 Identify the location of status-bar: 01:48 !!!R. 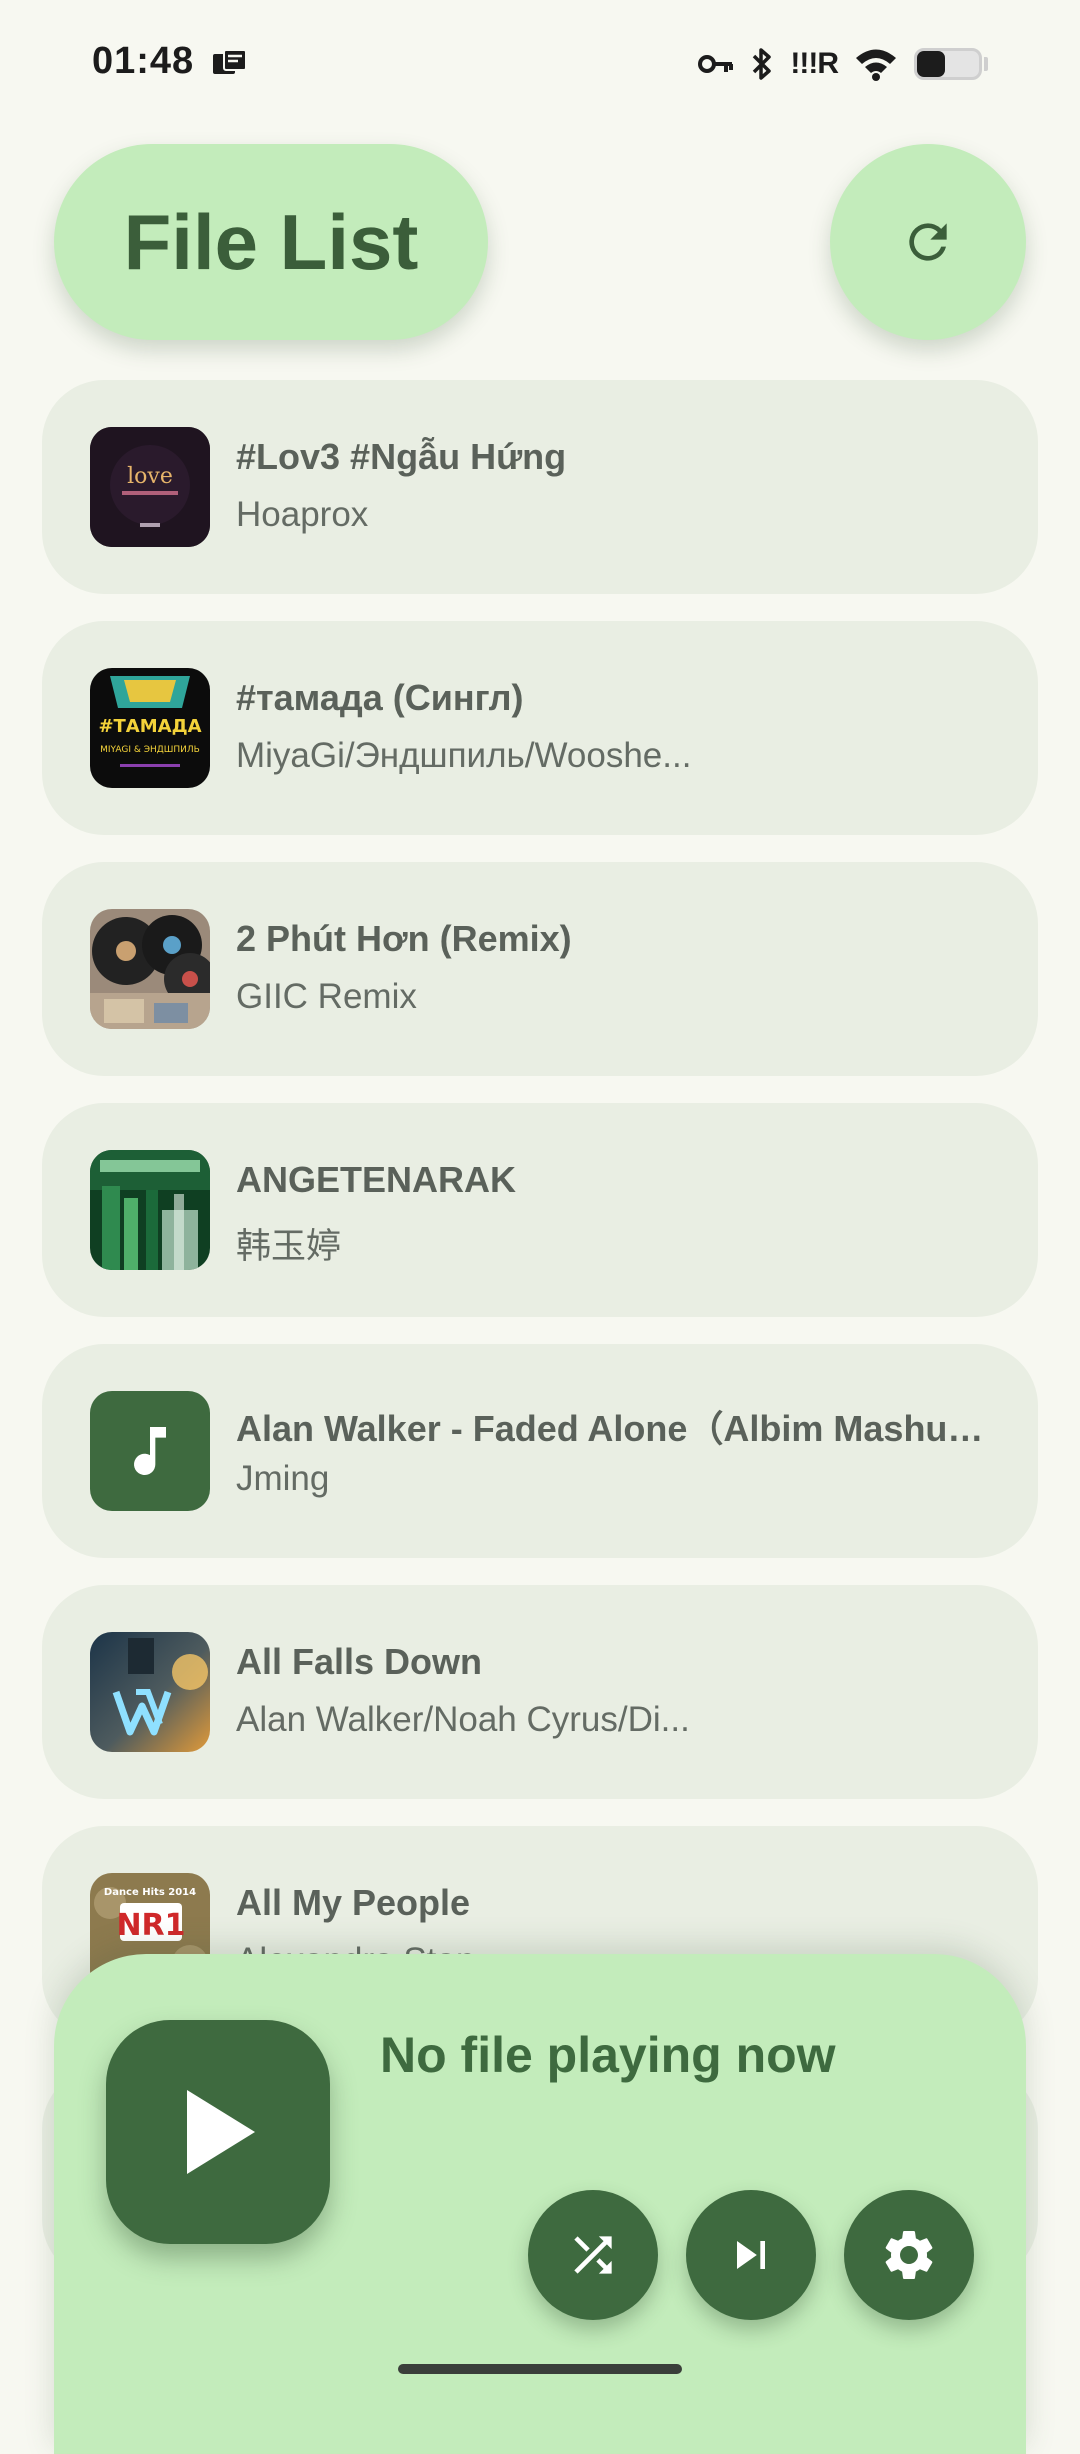
(540, 65).